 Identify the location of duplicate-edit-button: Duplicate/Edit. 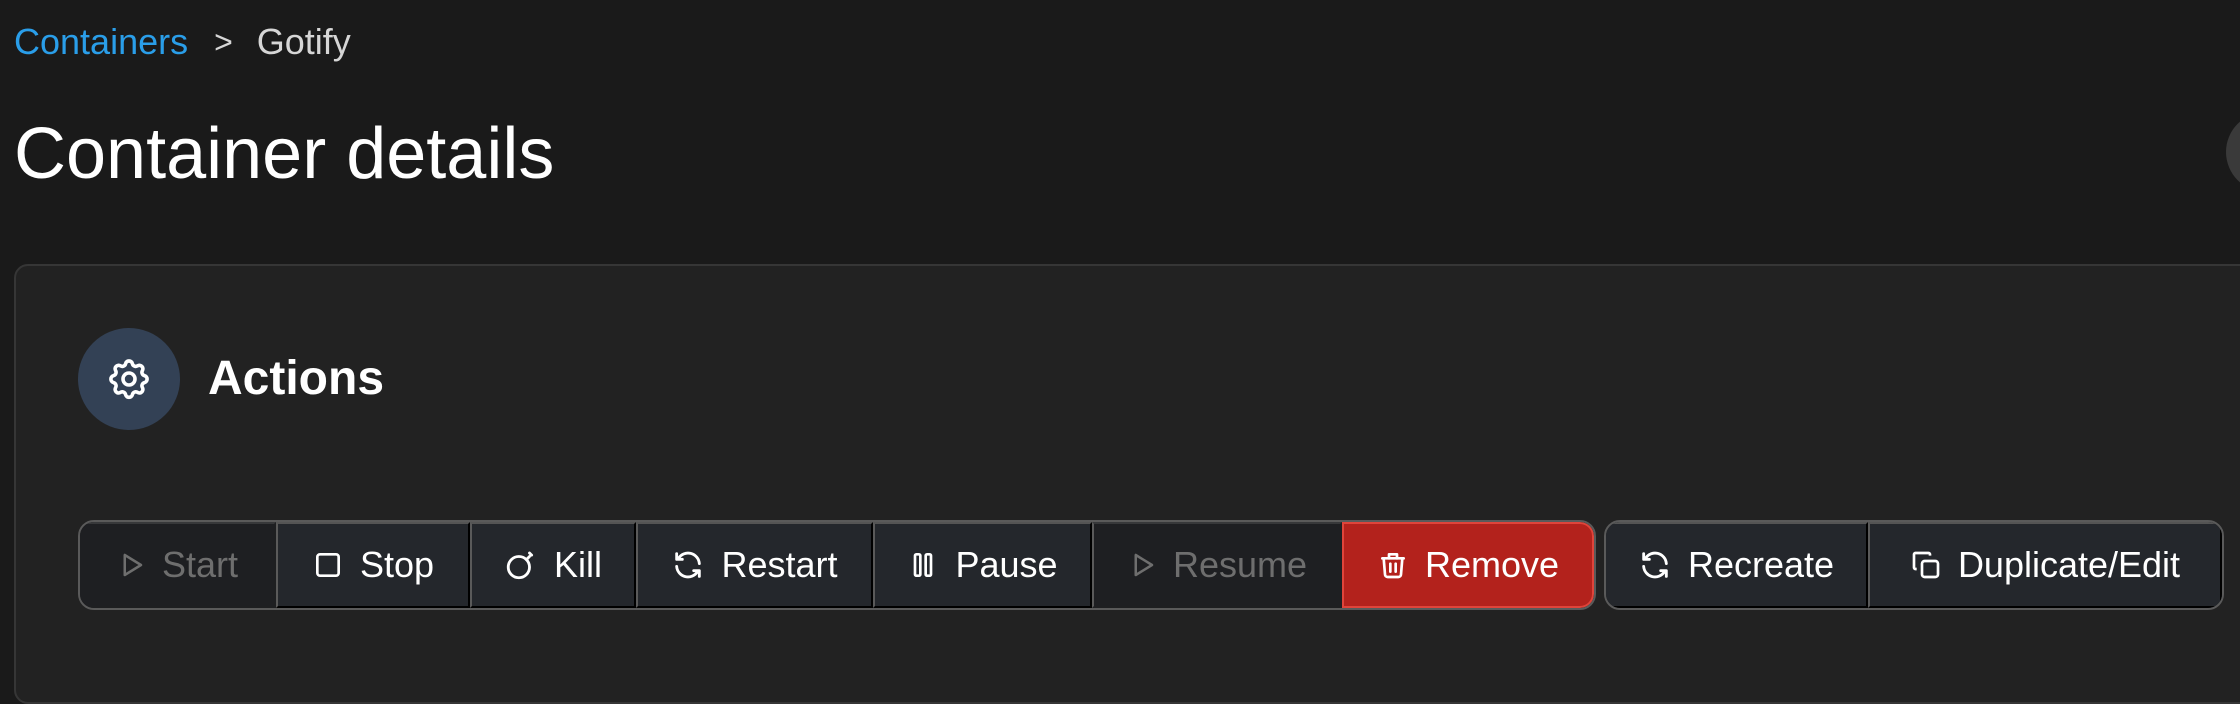
(2045, 565).